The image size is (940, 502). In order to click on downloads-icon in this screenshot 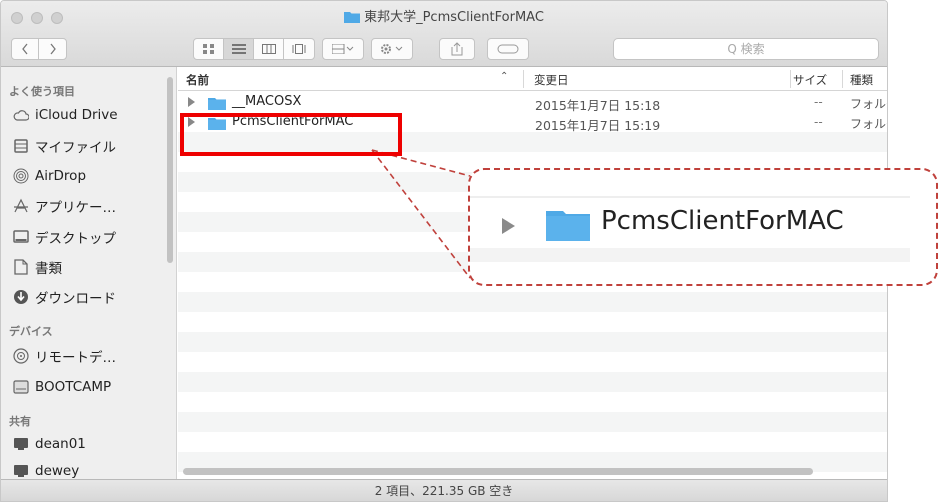, I will do `click(21, 297)`.